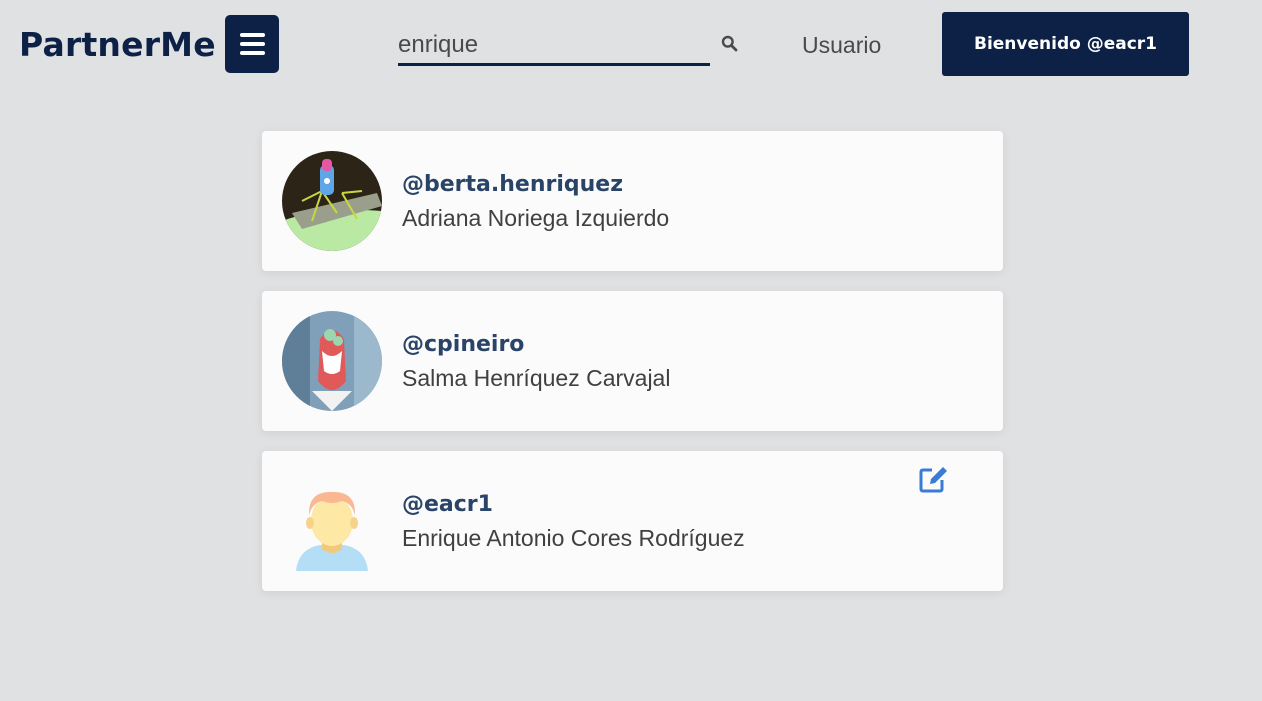  Describe the element at coordinates (729, 43) in the screenshot. I see `search-icon` at that location.